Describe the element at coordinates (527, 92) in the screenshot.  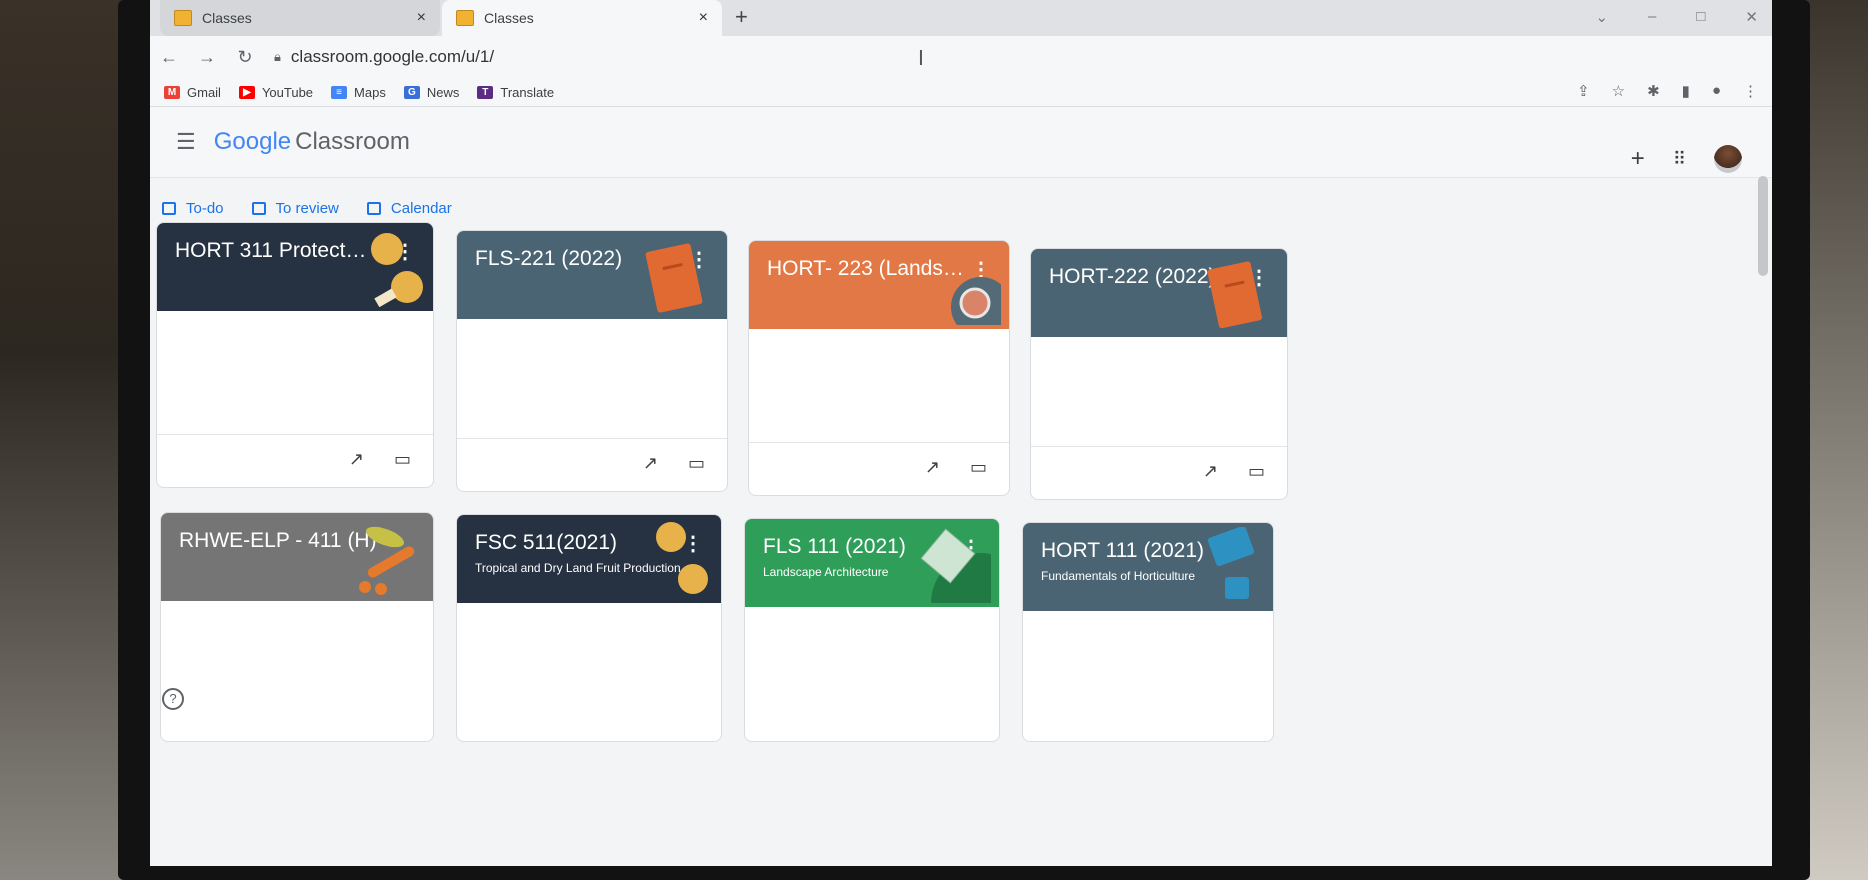
I see `bookmark-label: Translate` at that location.